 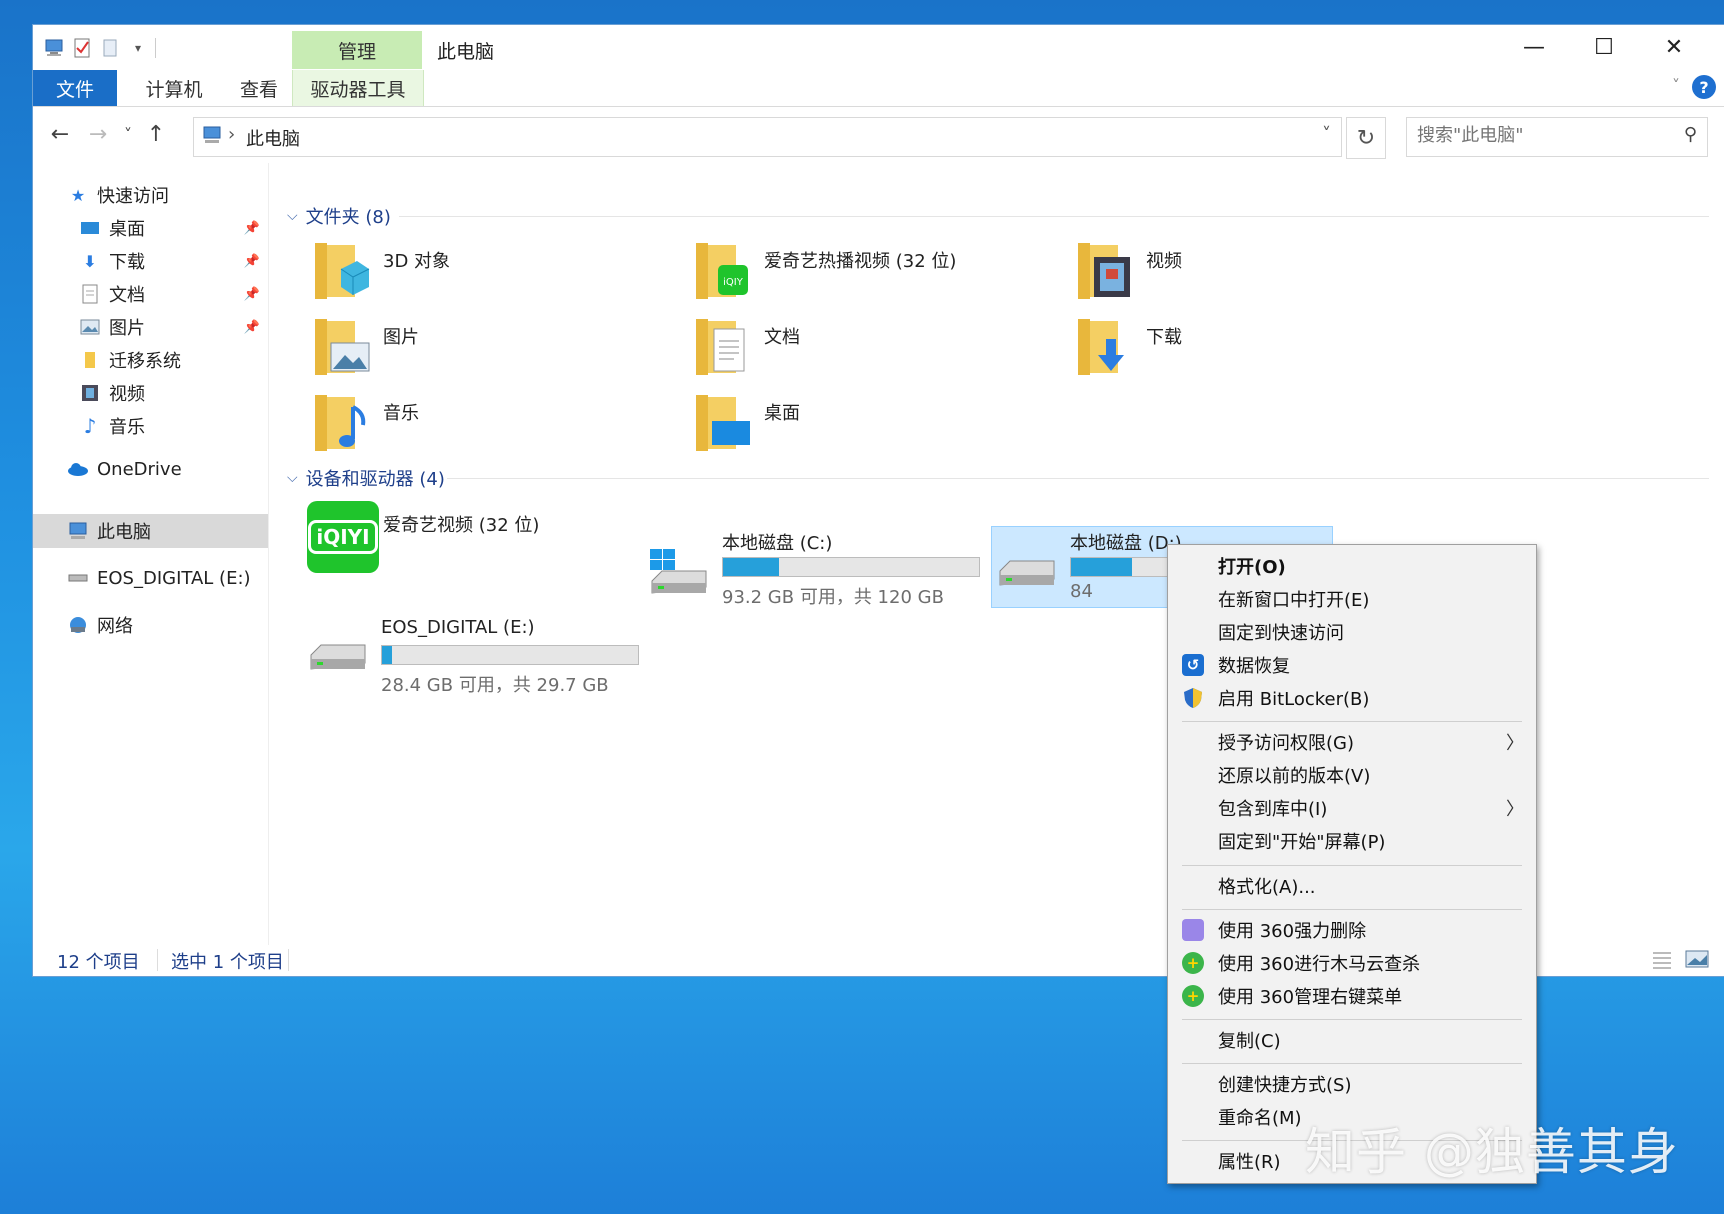 I want to click on sidebar-item-quick-access: ★ 快速访问, so click(x=150, y=195).